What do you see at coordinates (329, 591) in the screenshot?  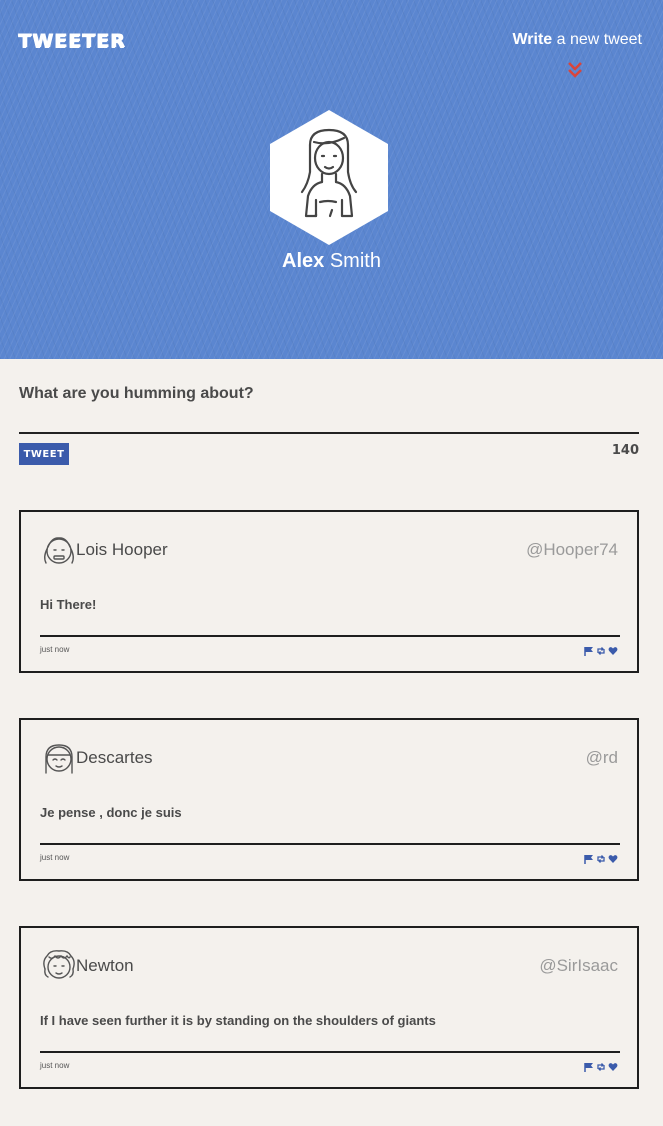 I see `tweet-card: Lois Hooper @Hooper74 Hi There! just now` at bounding box center [329, 591].